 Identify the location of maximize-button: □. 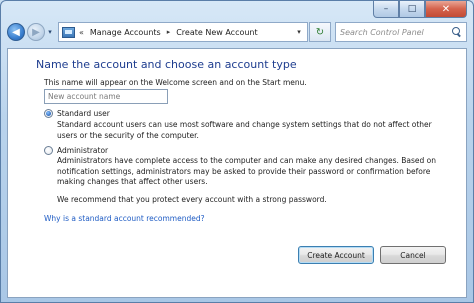
(412, 9).